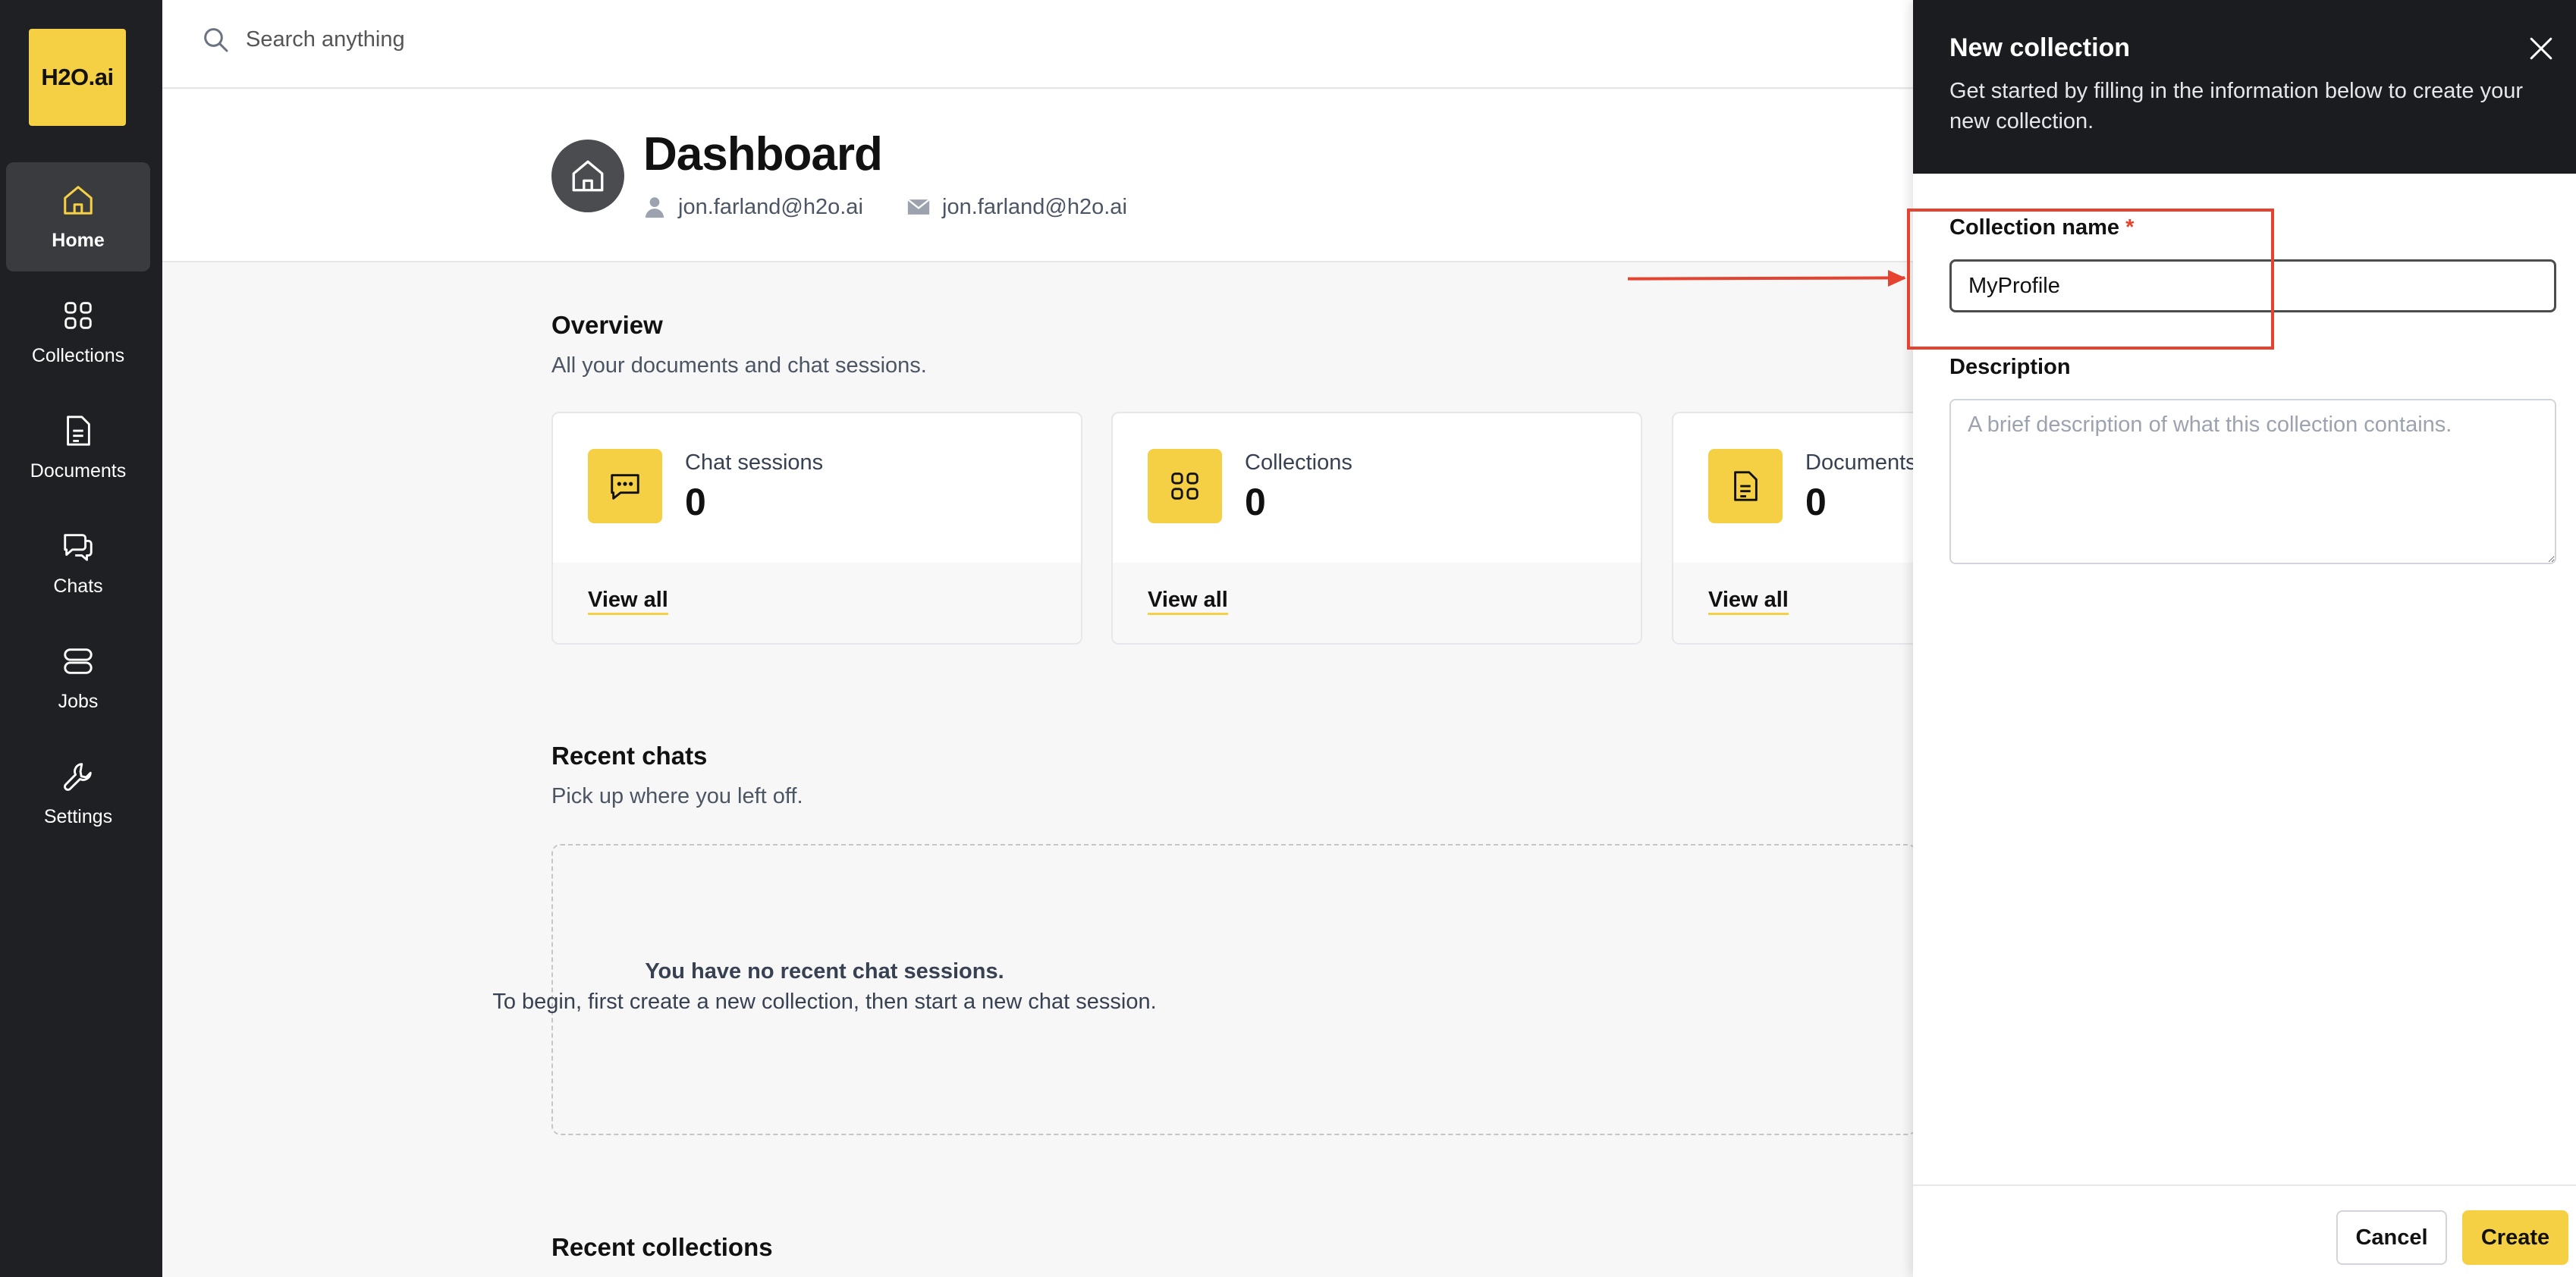 The height and width of the screenshot is (1277, 2576). Describe the element at coordinates (78, 776) in the screenshot. I see `wrench-icon` at that location.